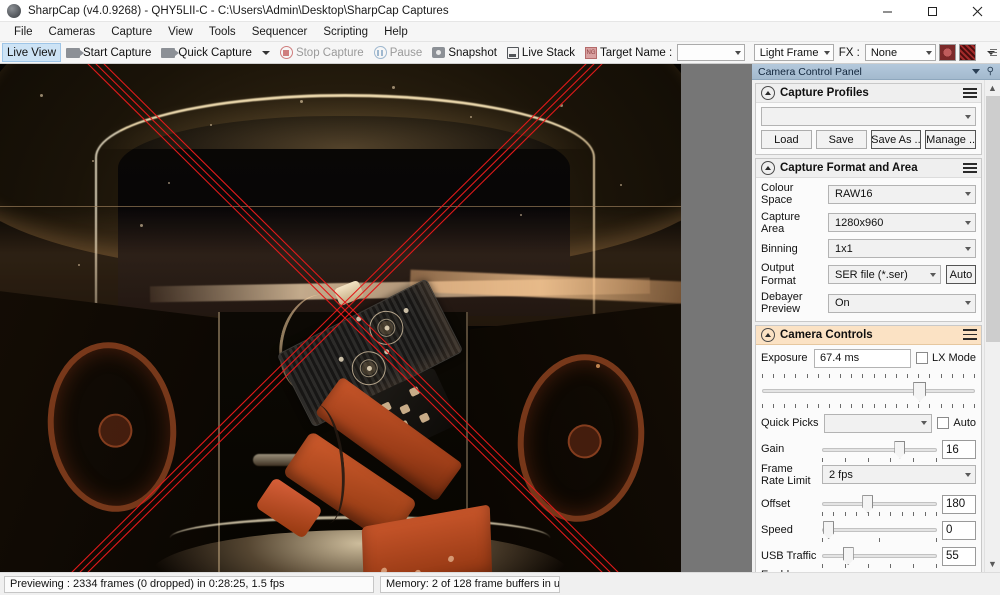 Image resolution: width=1000 pixels, height=595 pixels. Describe the element at coordinates (439, 52) in the screenshot. I see `snapshot-icon` at that location.